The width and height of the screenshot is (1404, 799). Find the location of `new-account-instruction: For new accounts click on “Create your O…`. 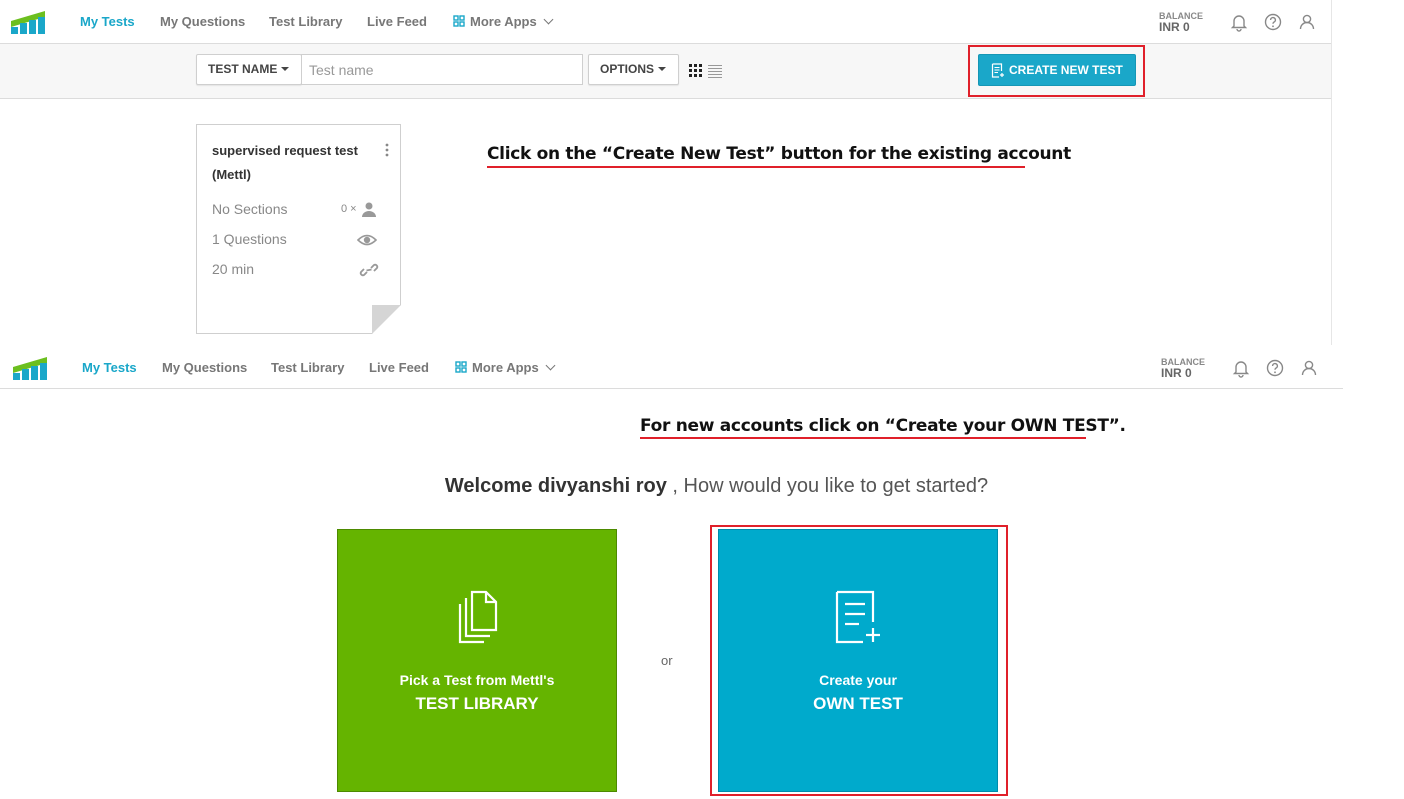

new-account-instruction: For new accounts click on “Create your O… is located at coordinates (883, 426).